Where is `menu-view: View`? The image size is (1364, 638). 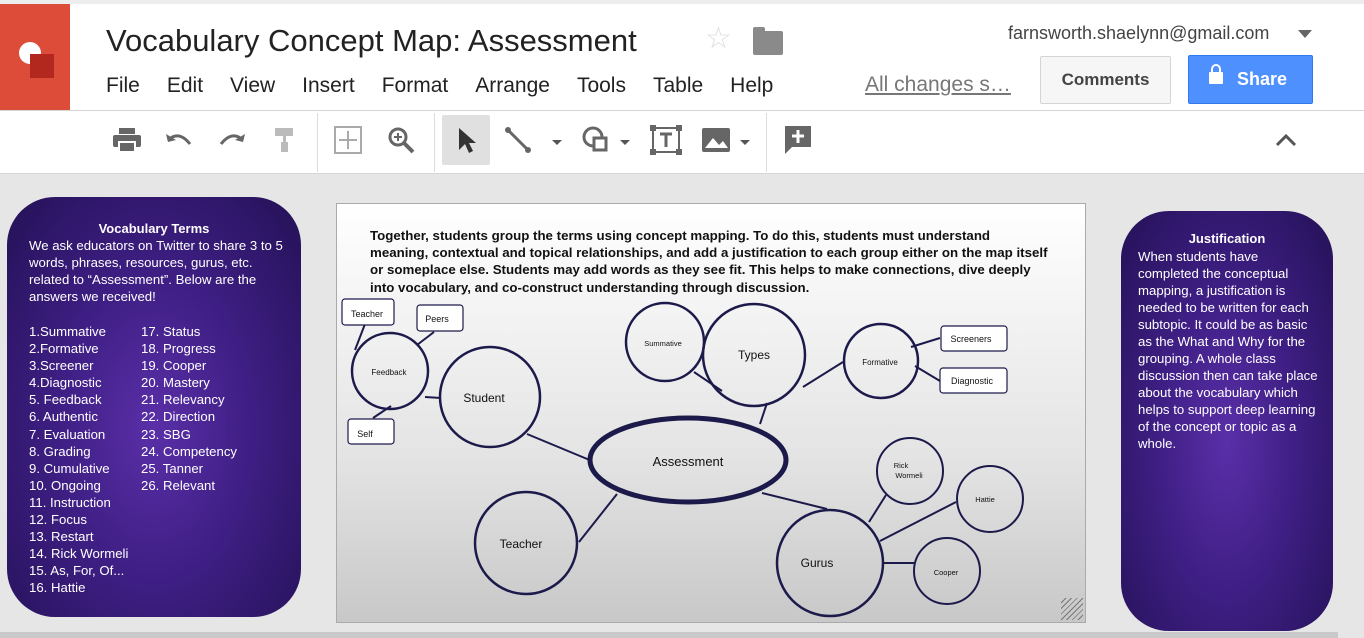 menu-view: View is located at coordinates (252, 86).